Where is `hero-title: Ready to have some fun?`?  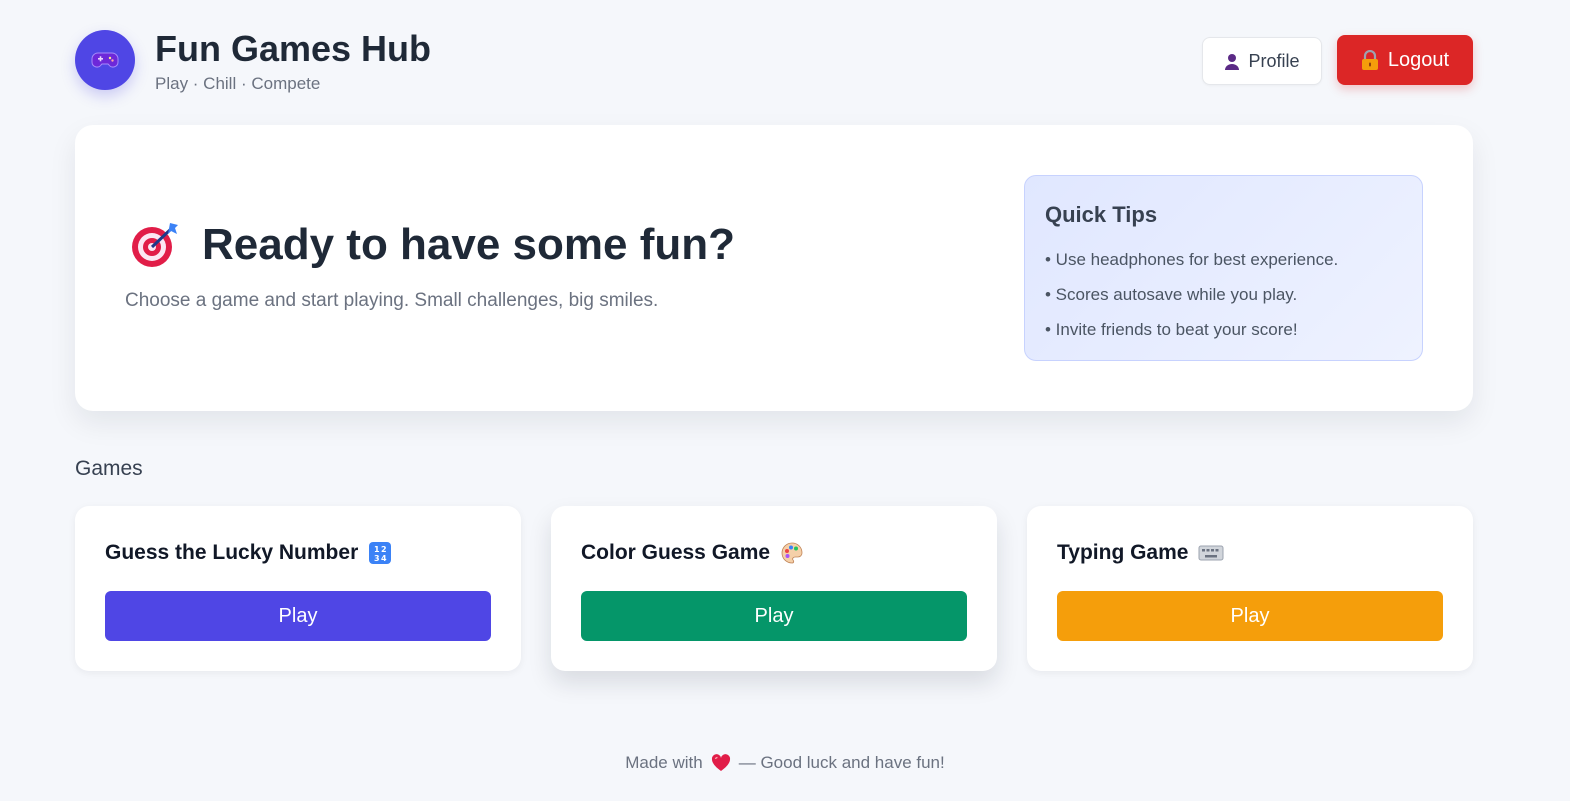
hero-title: Ready to have some fun? is located at coordinates (469, 244).